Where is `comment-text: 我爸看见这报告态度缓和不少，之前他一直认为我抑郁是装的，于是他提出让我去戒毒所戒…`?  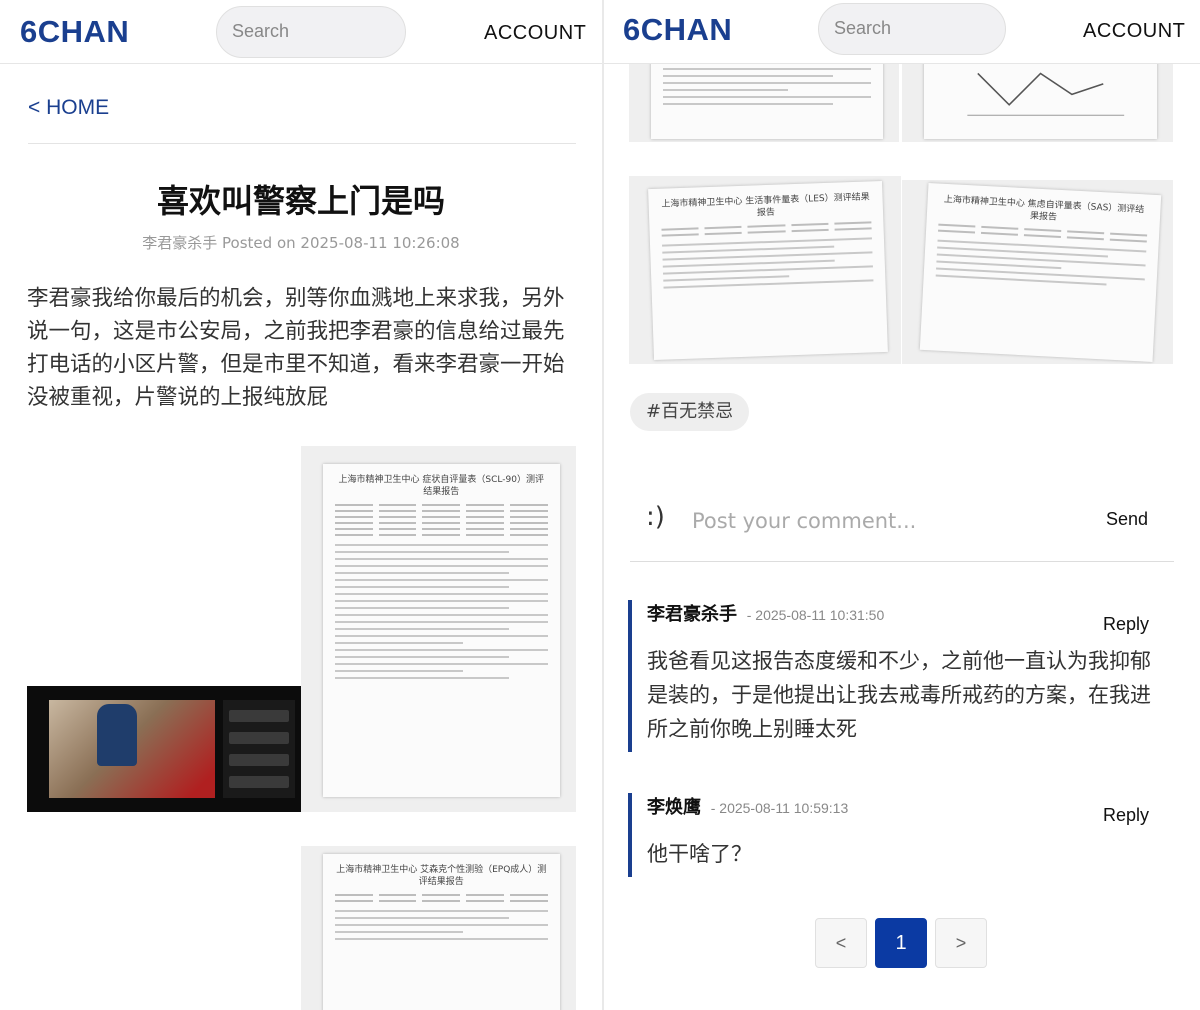
comment-text: 我爸看见这报告态度缓和不少，之前他一直认为我抑郁是装的，于是他提出让我去戒毒所戒… is located at coordinates (899, 695).